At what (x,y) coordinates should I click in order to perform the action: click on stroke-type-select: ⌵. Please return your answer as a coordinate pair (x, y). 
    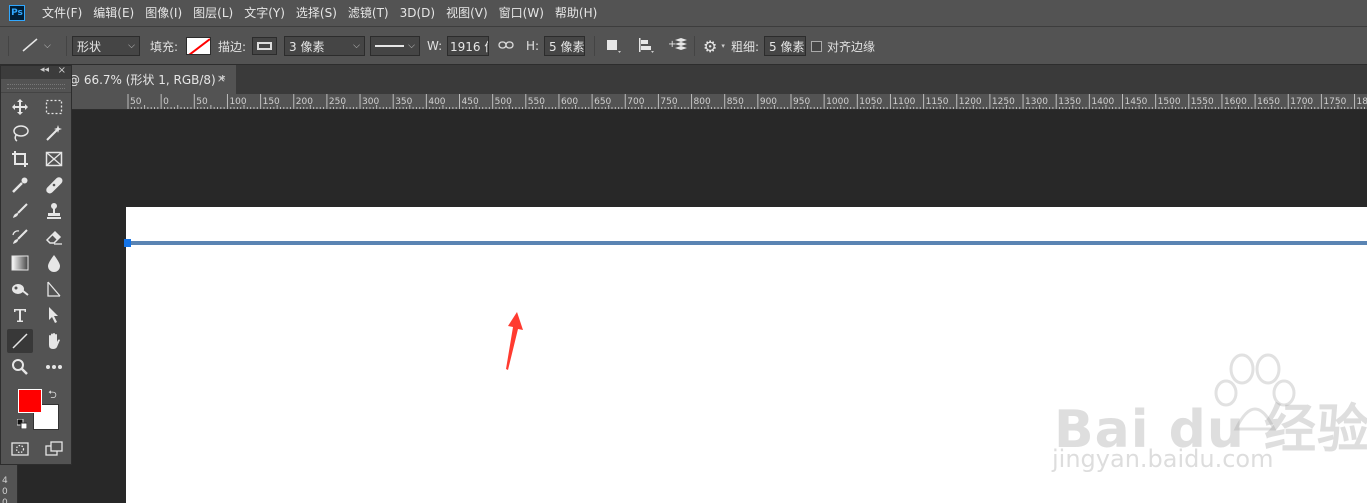
    Looking at the image, I should click on (395, 46).